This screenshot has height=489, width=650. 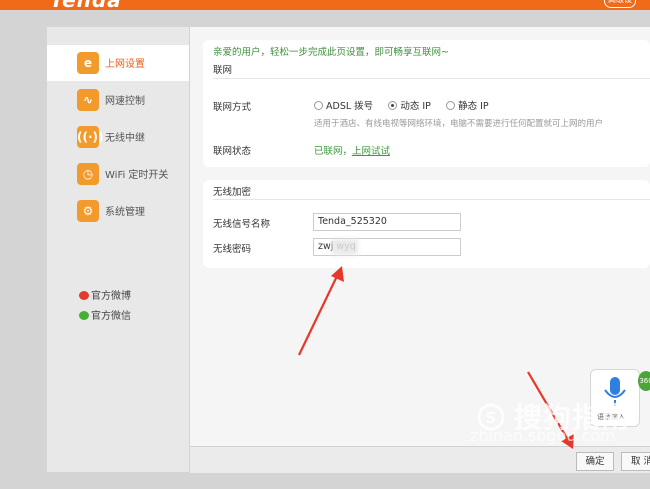 I want to click on wireless-section-title: 无线加密, so click(x=232, y=192).